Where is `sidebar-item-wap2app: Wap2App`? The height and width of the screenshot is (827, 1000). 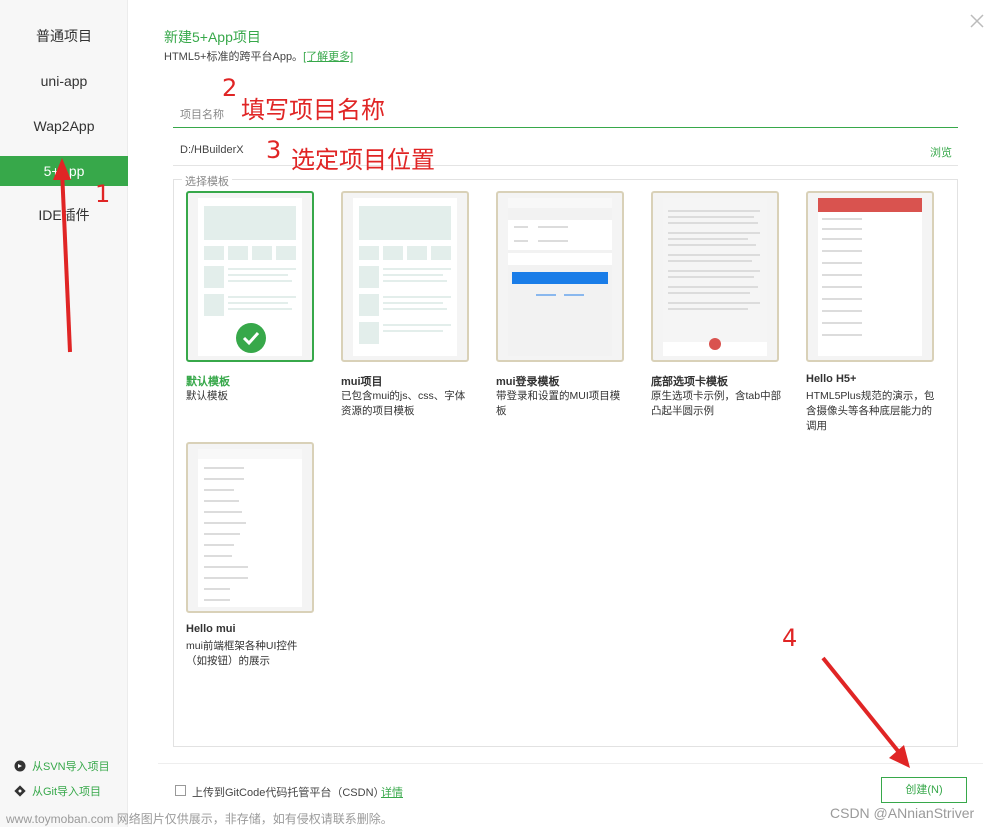 sidebar-item-wap2app: Wap2App is located at coordinates (64, 126).